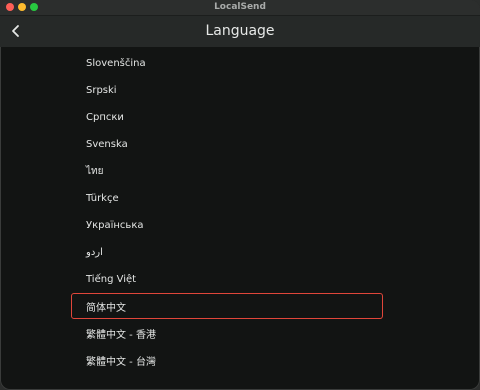  Describe the element at coordinates (227, 171) in the screenshot. I see `language-option-thai: ไทย` at that location.